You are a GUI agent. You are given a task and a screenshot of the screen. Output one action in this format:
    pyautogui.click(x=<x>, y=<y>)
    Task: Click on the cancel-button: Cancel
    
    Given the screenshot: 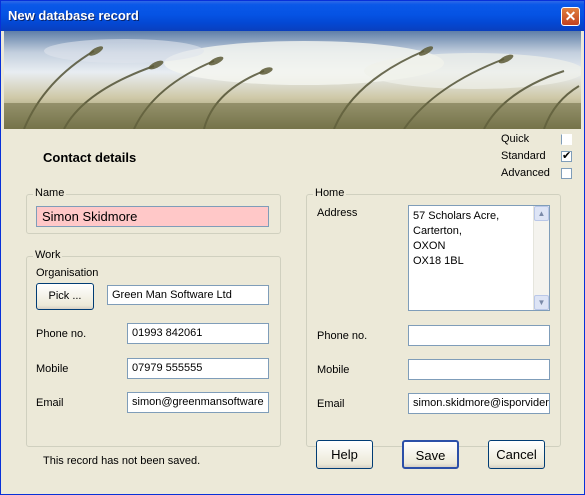 What is the action you would take?
    pyautogui.click(x=516, y=454)
    